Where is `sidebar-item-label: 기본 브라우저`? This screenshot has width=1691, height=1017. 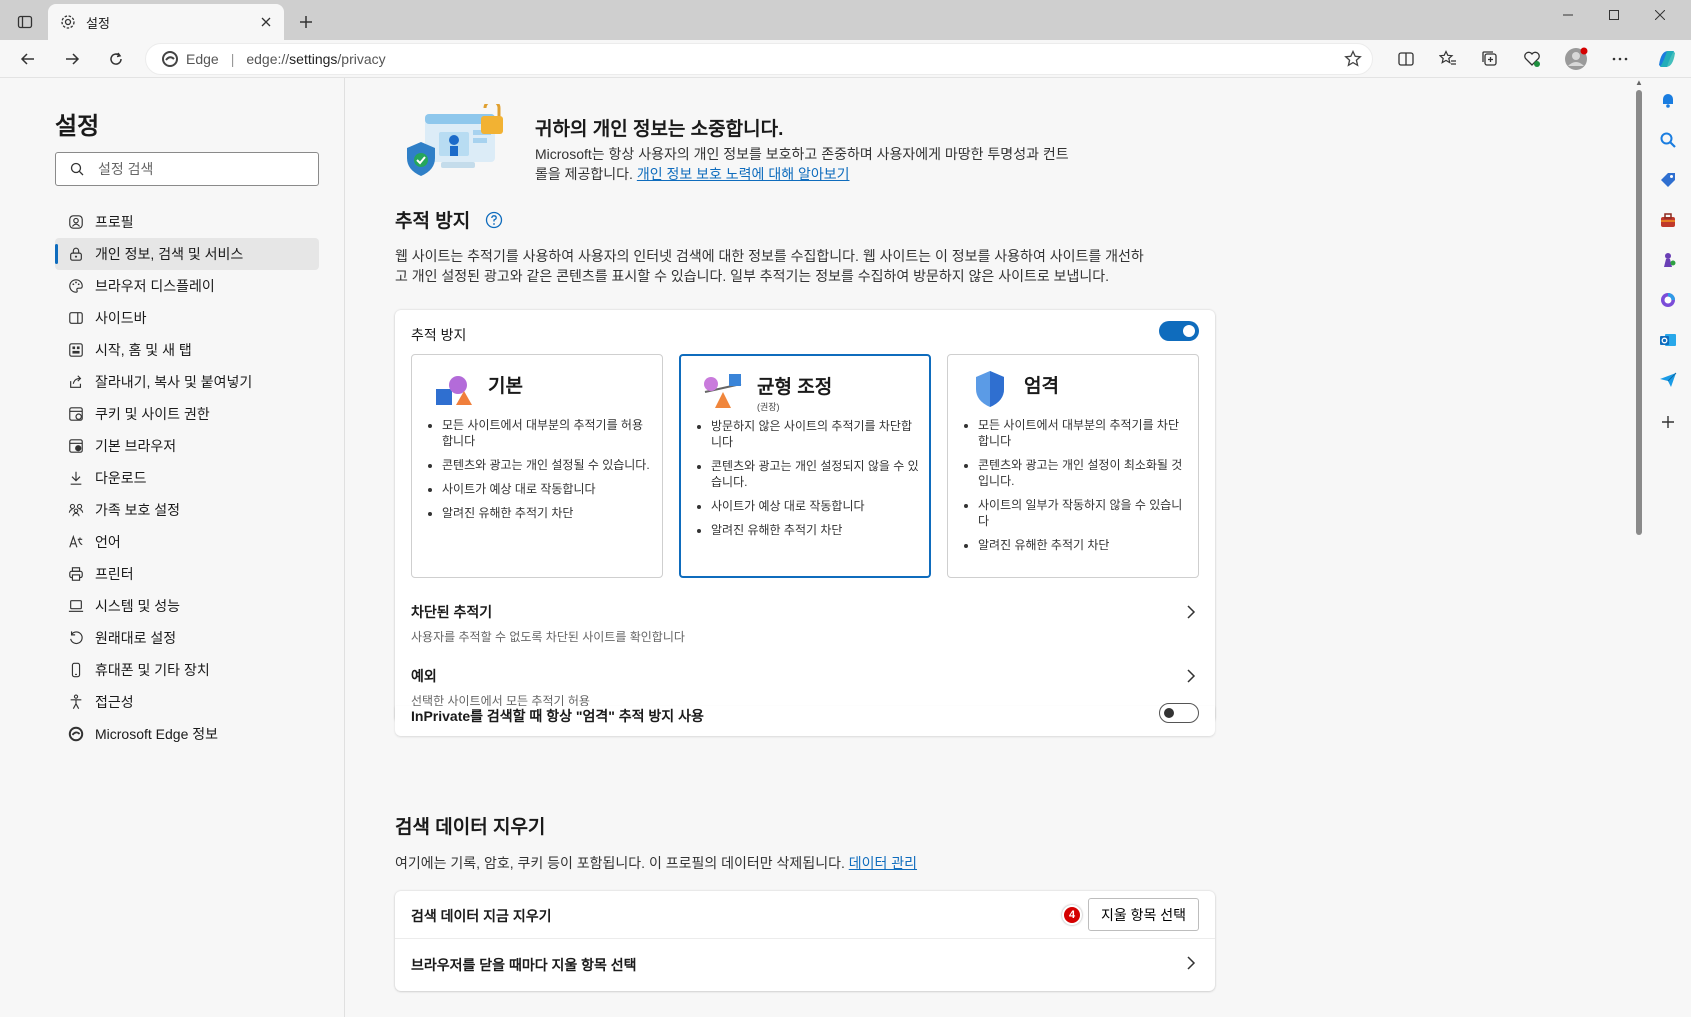 sidebar-item-label: 기본 브라우저 is located at coordinates (136, 446).